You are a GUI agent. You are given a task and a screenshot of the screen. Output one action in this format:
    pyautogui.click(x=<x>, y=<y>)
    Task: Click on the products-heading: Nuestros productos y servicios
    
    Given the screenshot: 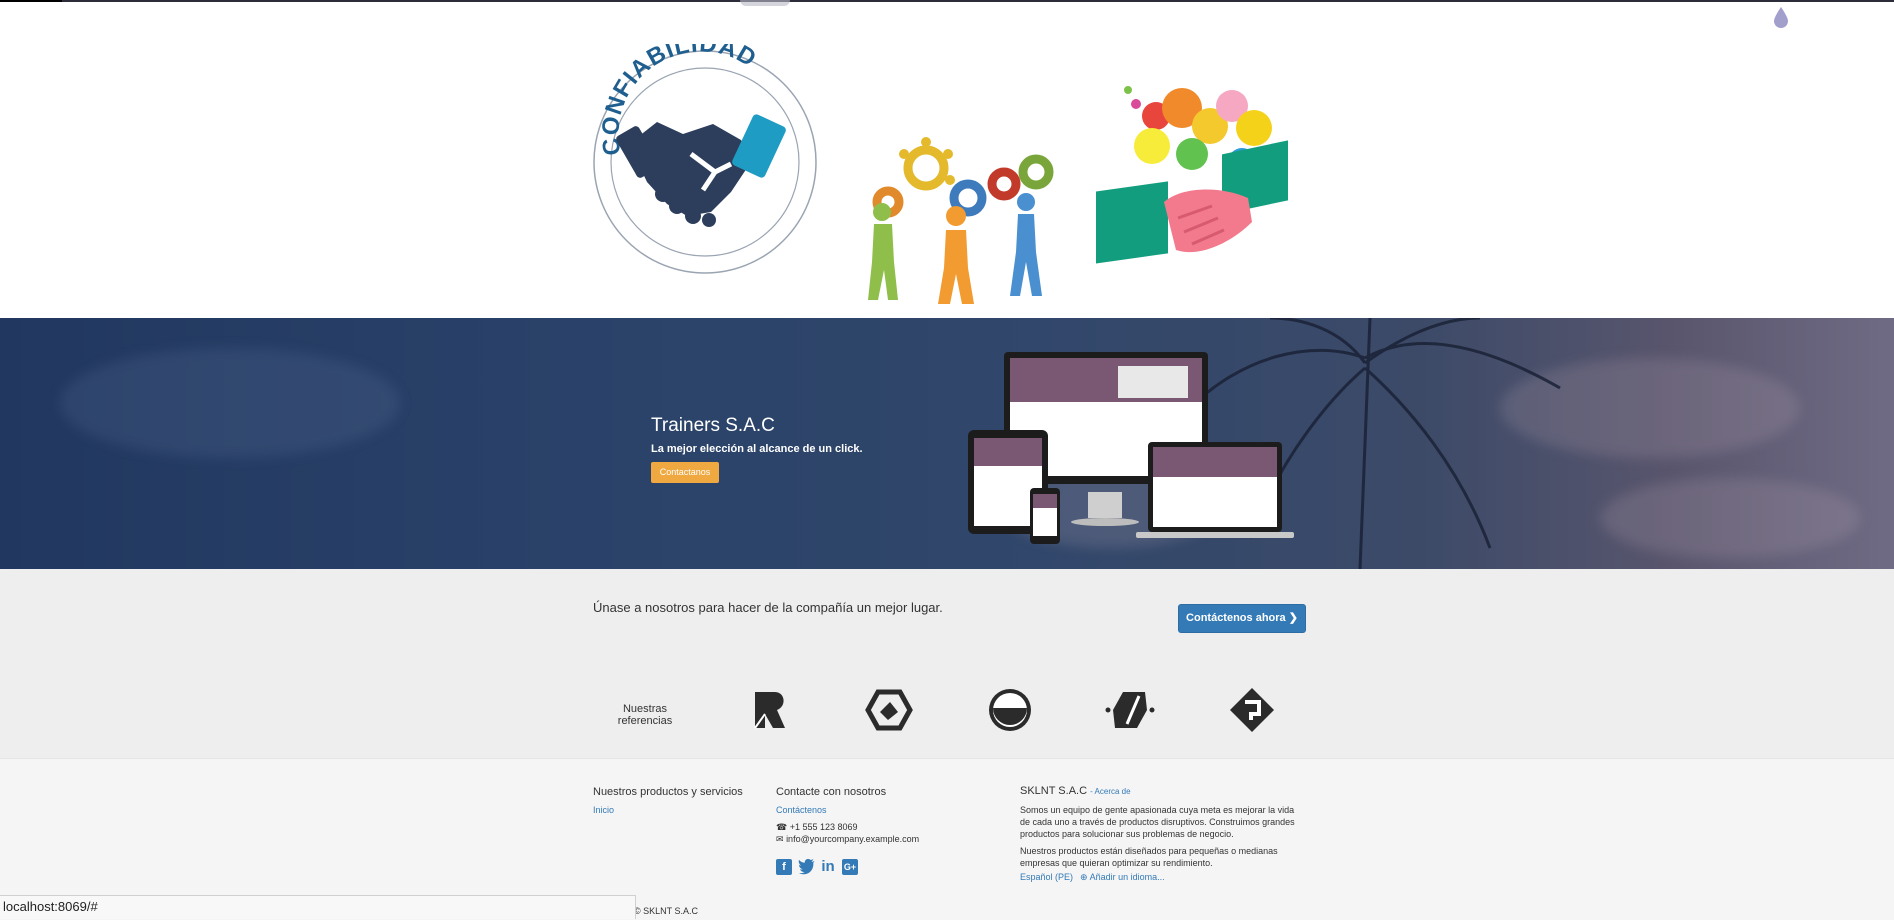 What is the action you would take?
    pyautogui.click(x=668, y=792)
    